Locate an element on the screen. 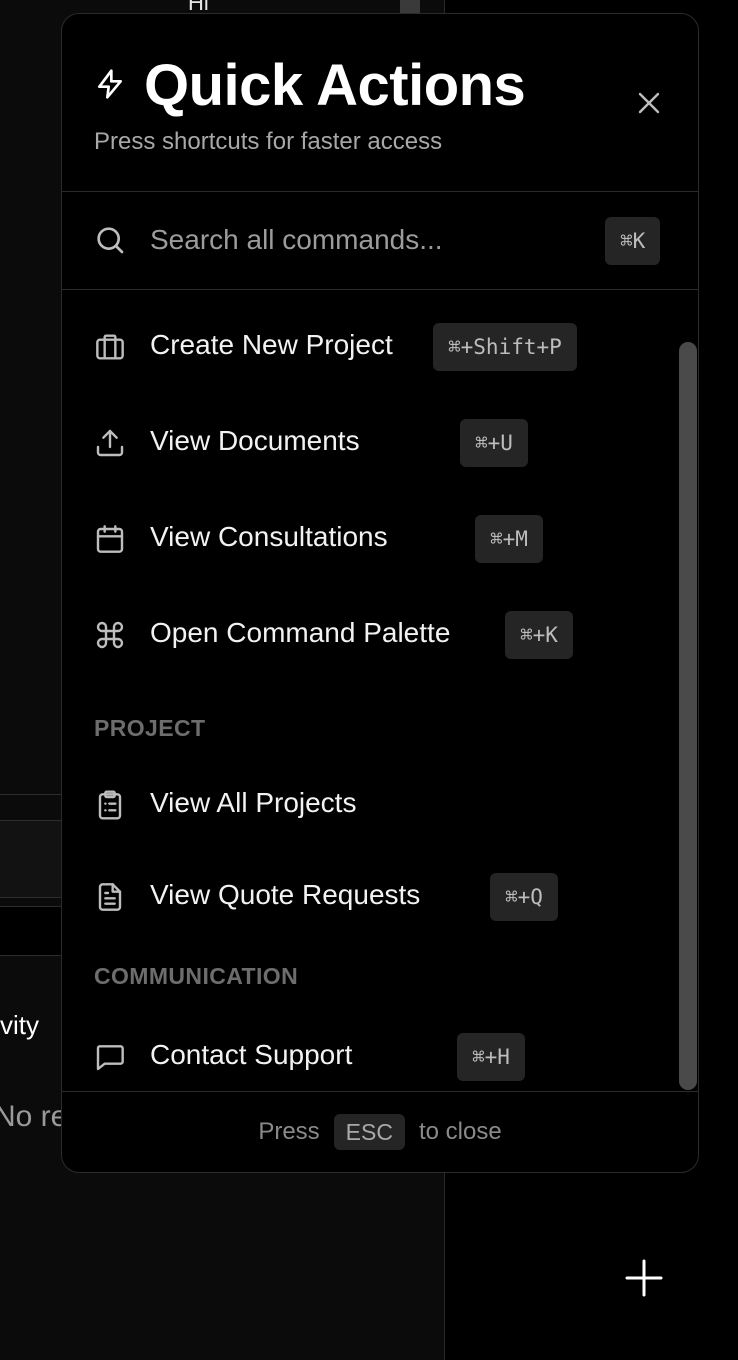 The height and width of the screenshot is (1360, 738). background-strip is located at coordinates (35, 931).